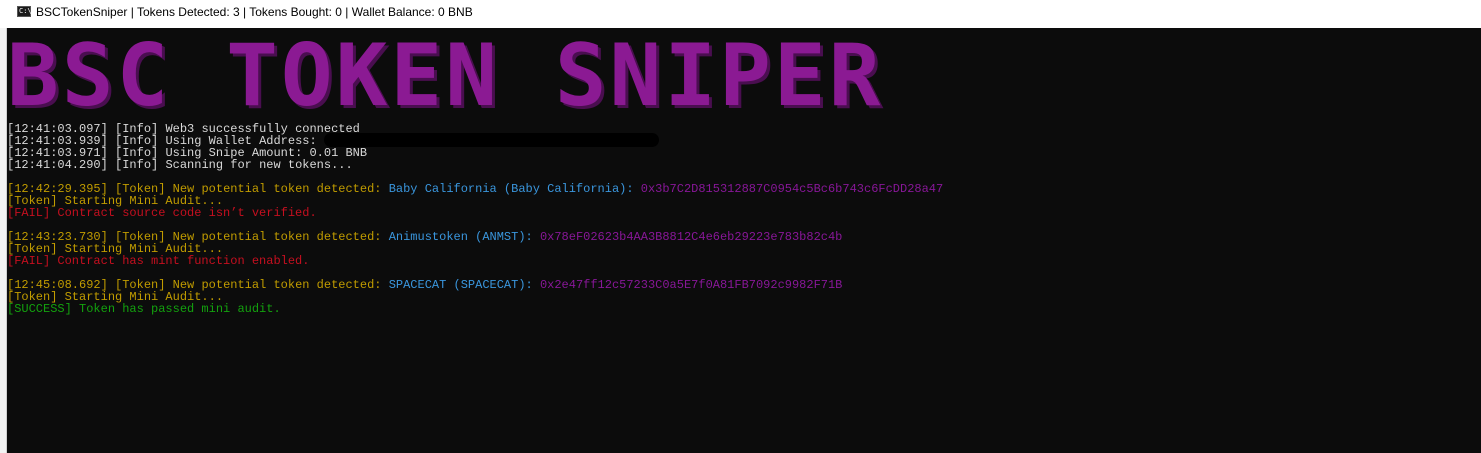  Describe the element at coordinates (3, 240) in the screenshot. I see `background-window-edge` at that location.